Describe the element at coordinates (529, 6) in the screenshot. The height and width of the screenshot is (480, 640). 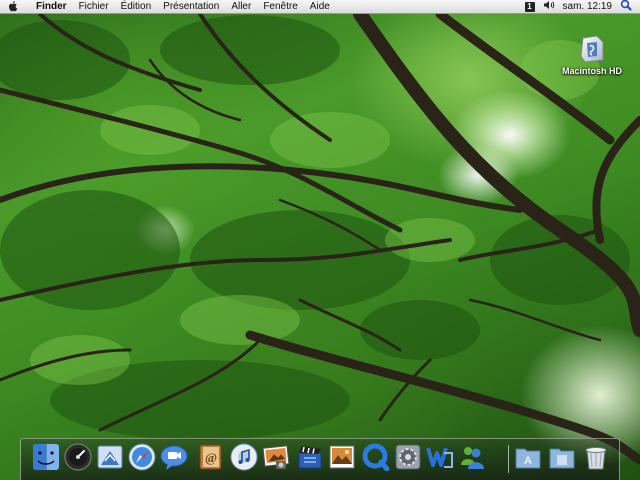
I see `spaces-indicator: 1` at that location.